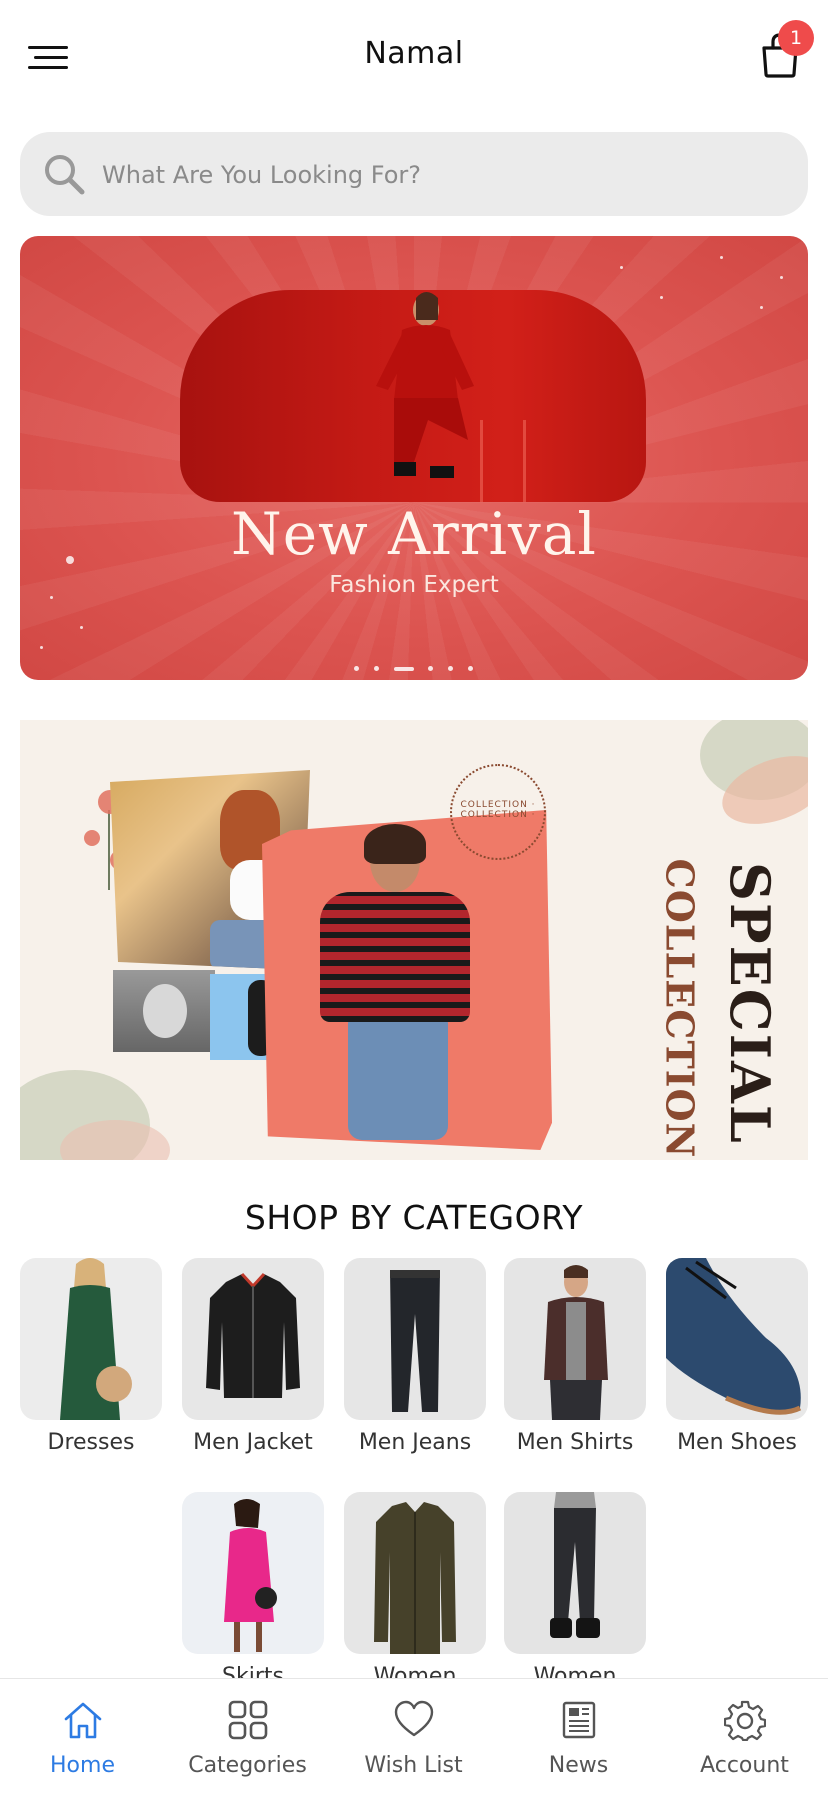  I want to click on top-app-bar: Namal 1, so click(414, 58).